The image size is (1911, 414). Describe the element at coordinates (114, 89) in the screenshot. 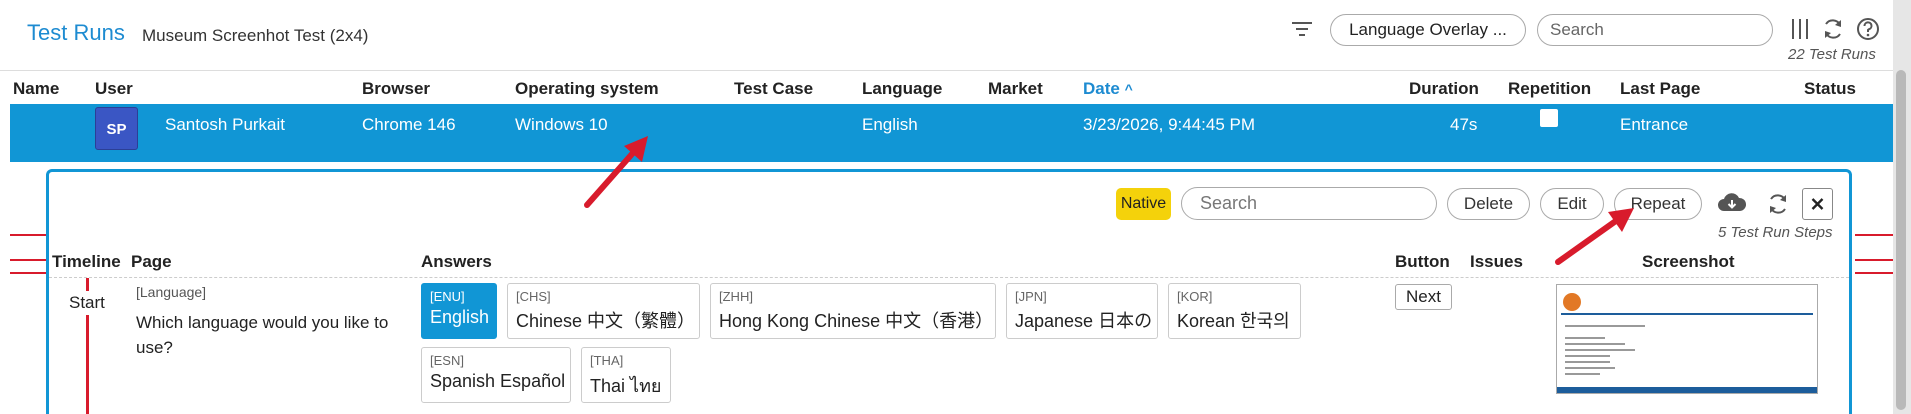

I see `col-user: User` at that location.